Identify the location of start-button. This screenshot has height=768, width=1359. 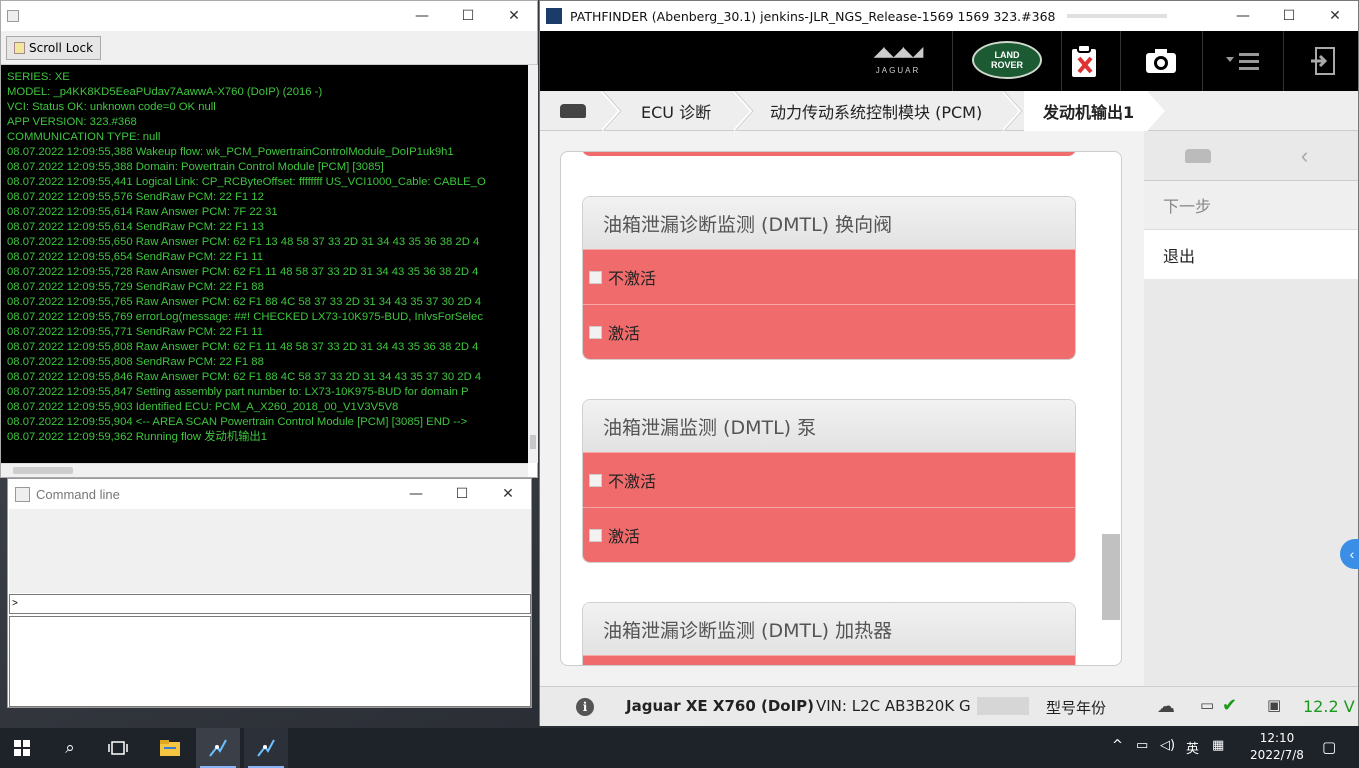
(22, 748).